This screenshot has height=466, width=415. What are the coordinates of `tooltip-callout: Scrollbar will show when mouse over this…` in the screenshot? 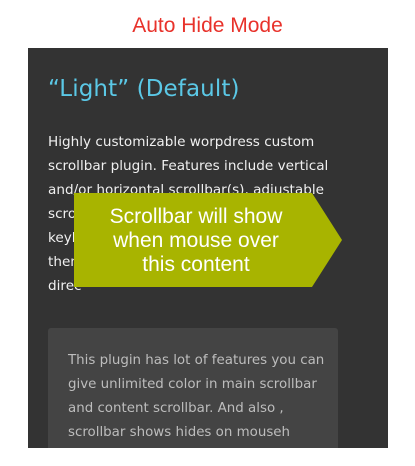 It's located at (209, 240).